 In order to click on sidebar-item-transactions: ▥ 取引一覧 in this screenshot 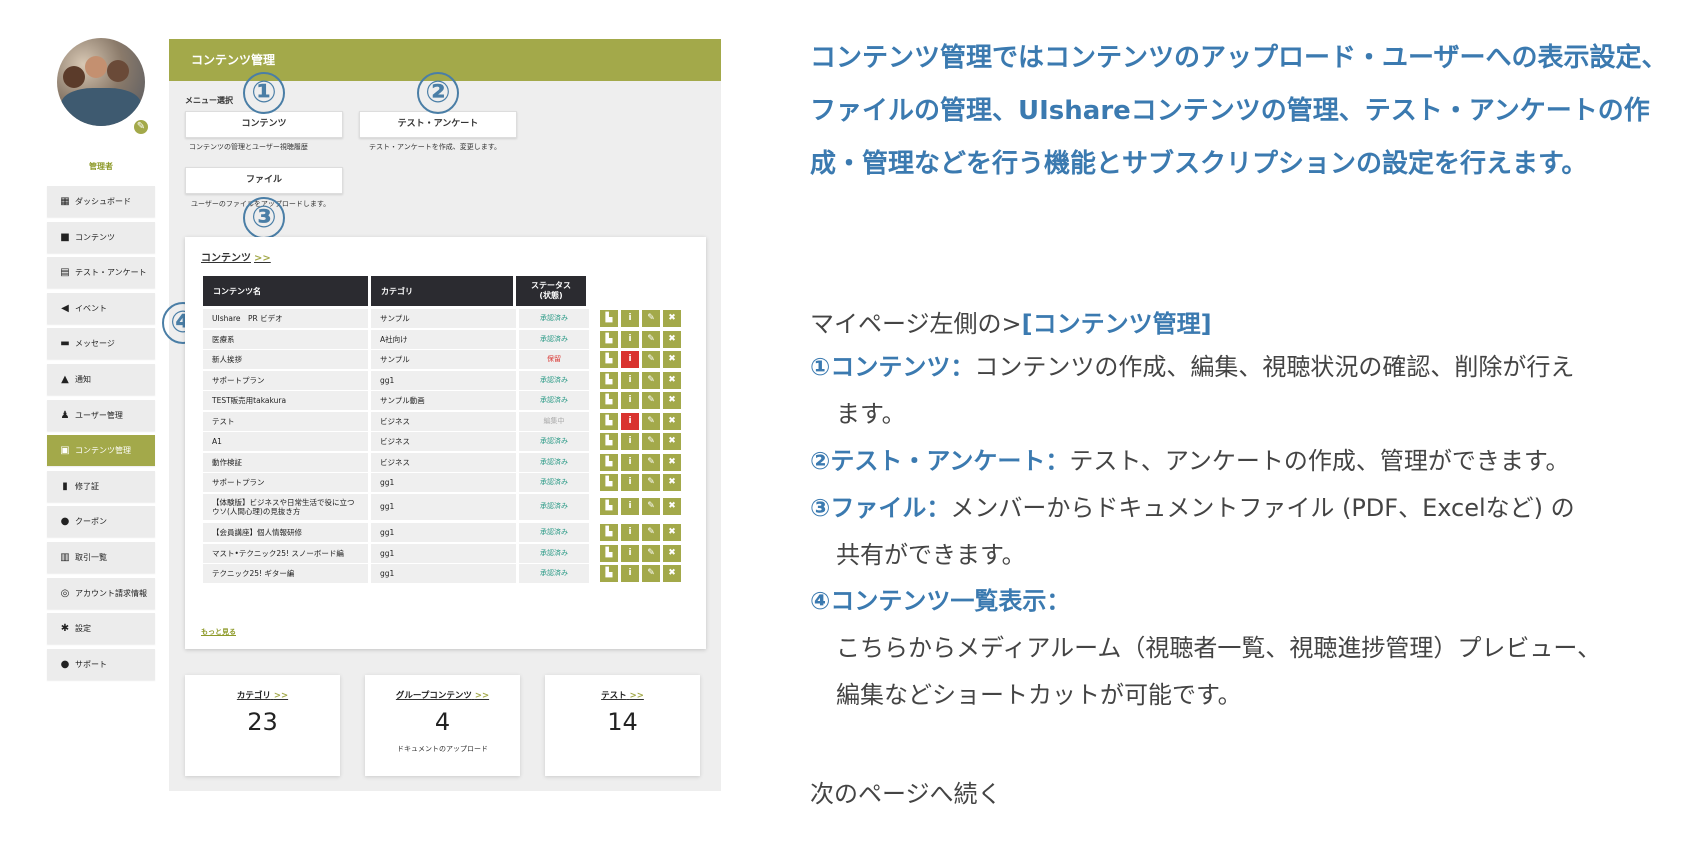, I will do `click(101, 557)`.